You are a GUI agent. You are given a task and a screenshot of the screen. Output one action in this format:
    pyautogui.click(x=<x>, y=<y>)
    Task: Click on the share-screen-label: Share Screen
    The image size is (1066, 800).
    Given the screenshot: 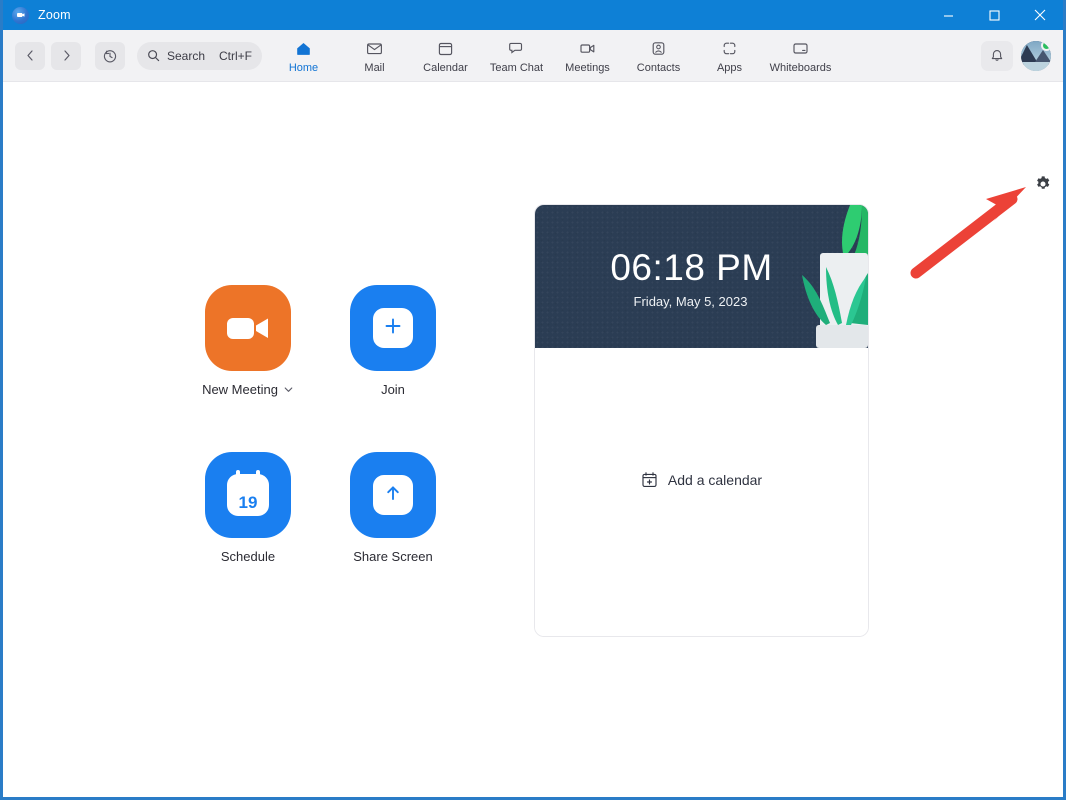 What is the action you would take?
    pyautogui.click(x=393, y=556)
    